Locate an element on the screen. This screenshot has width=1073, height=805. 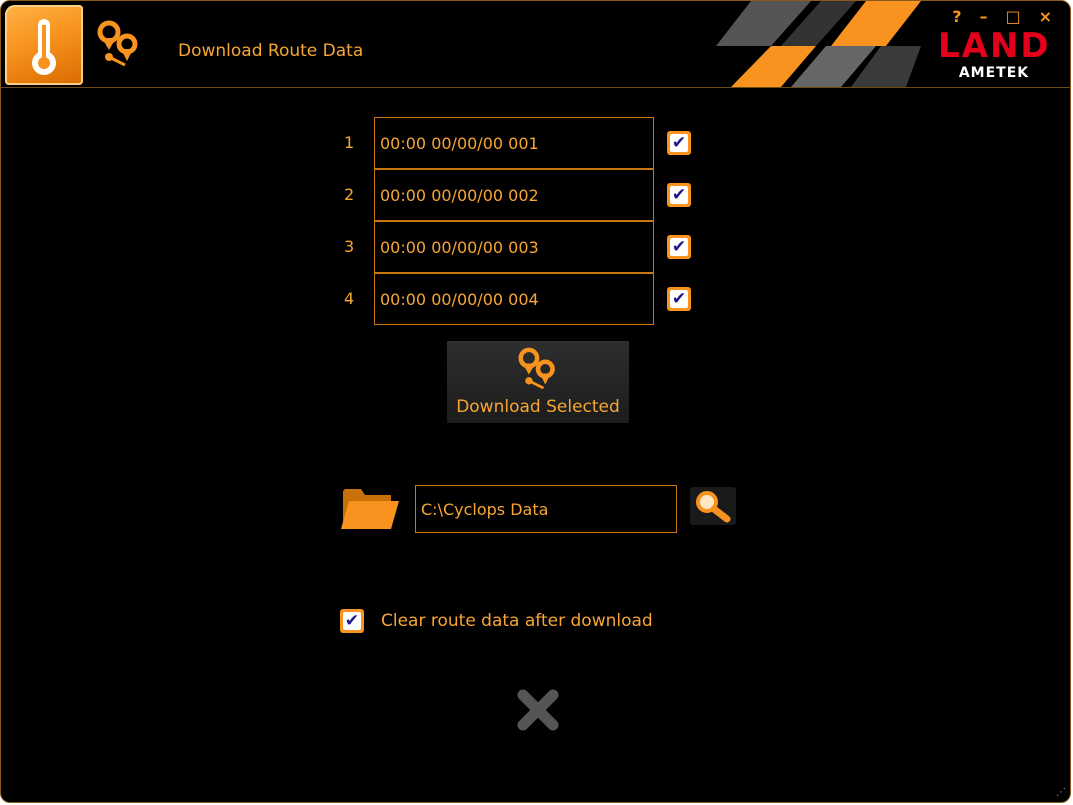
logo-brand: LAND is located at coordinates (994, 46).